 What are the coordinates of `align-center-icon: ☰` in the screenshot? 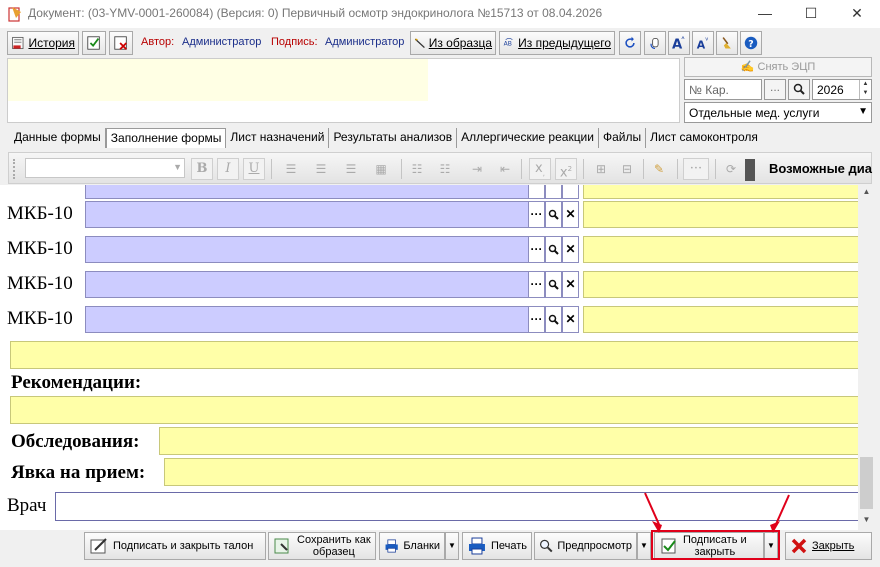 It's located at (321, 169).